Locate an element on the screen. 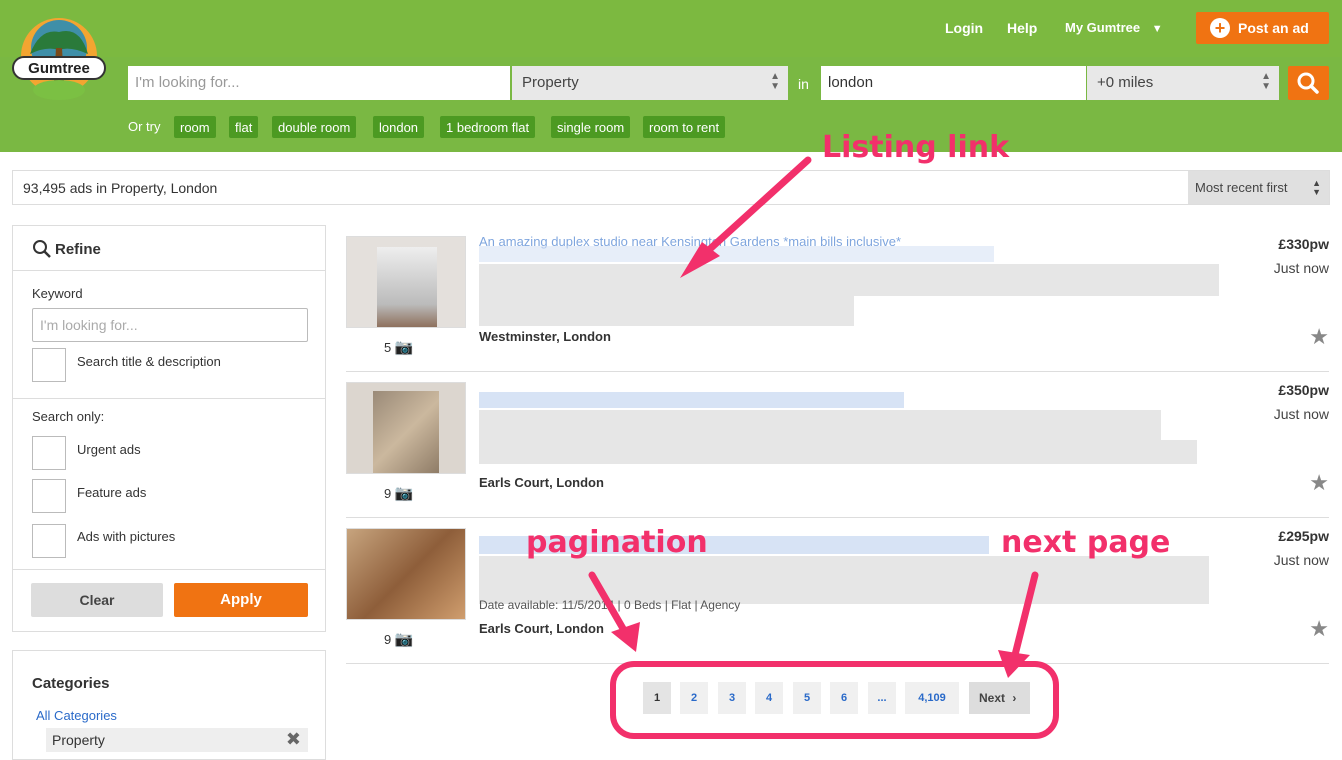 Image resolution: width=1342 pixels, height=760 pixels. annotation-pagination: pagination is located at coordinates (617, 542).